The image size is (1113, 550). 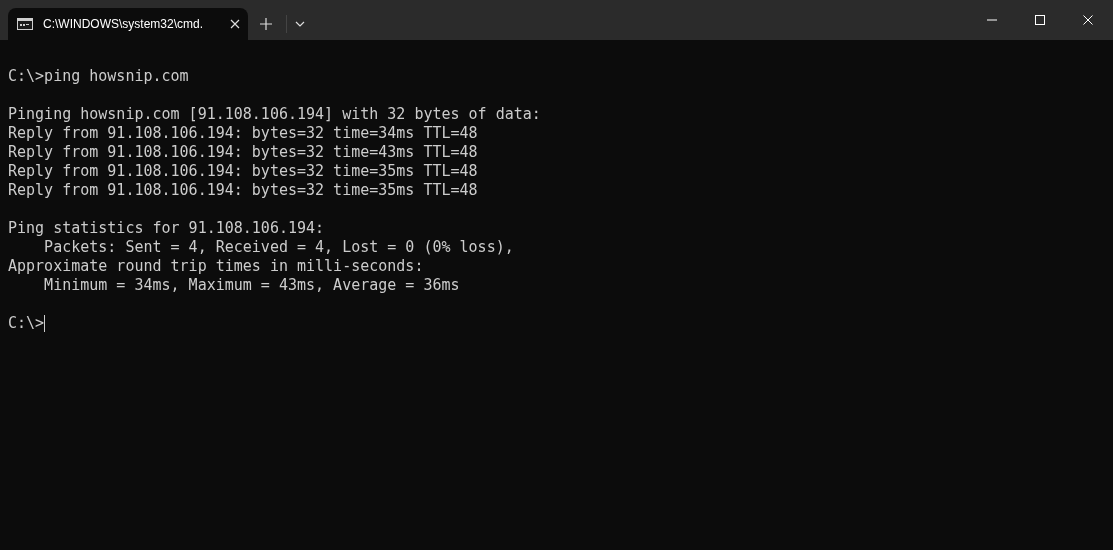 I want to click on text-cursor, so click(x=45, y=323).